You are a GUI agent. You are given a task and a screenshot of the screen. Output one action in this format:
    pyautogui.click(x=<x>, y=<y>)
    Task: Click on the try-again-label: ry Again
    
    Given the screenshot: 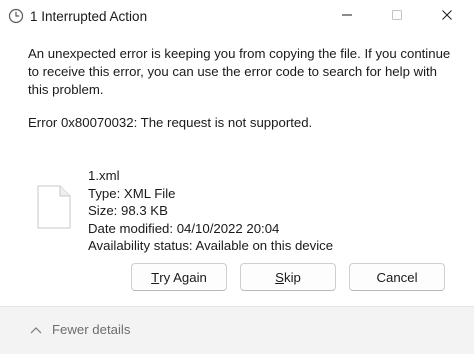 What is the action you would take?
    pyautogui.click(x=183, y=277)
    